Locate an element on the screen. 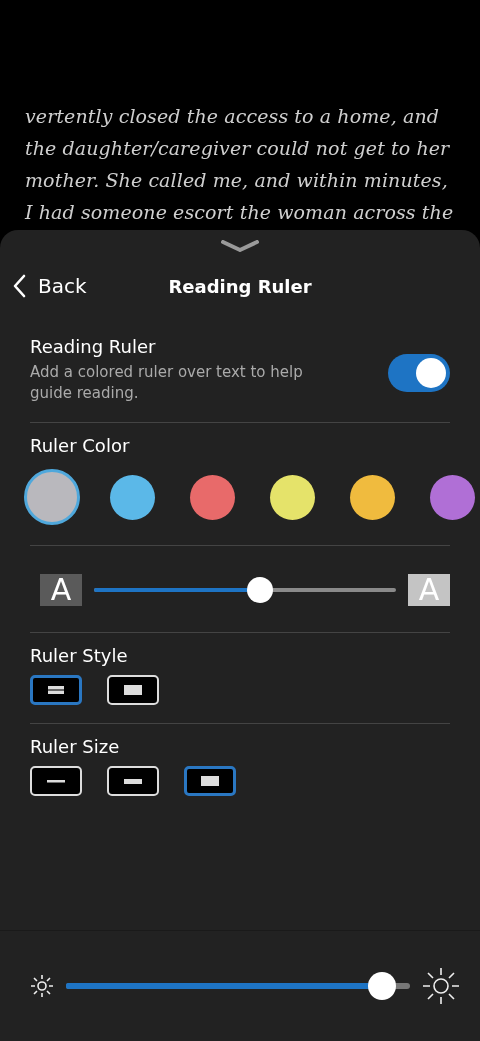 Image resolution: width=480 pixels, height=1041 pixels. toggle-switch is located at coordinates (419, 373).